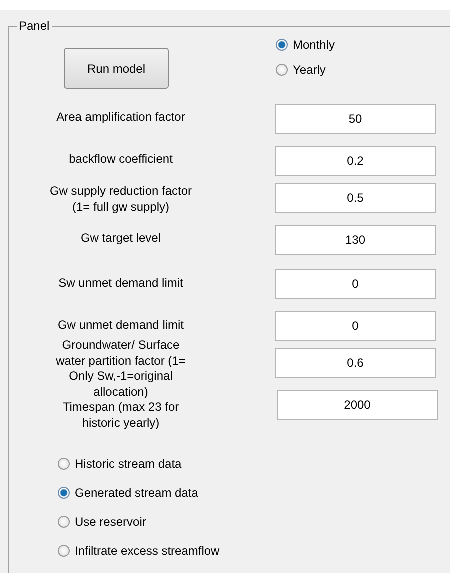 This screenshot has width=450, height=573. I want to click on field-label: backflow coefficient, so click(121, 160).